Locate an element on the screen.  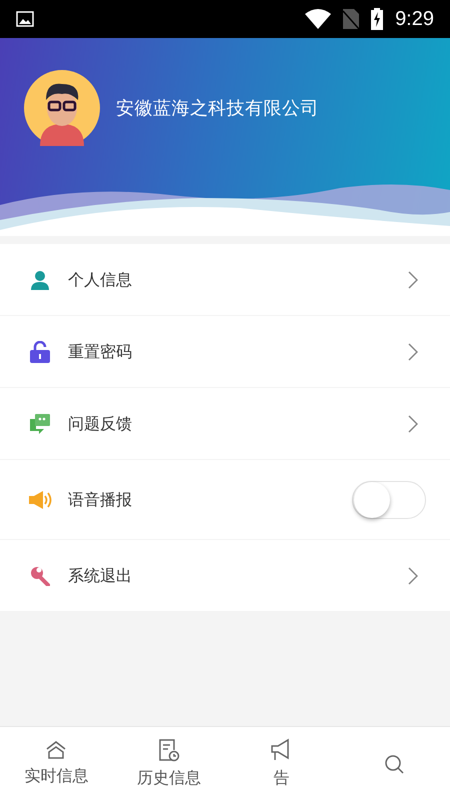
menu-label: 语音播报 is located at coordinates (100, 499).